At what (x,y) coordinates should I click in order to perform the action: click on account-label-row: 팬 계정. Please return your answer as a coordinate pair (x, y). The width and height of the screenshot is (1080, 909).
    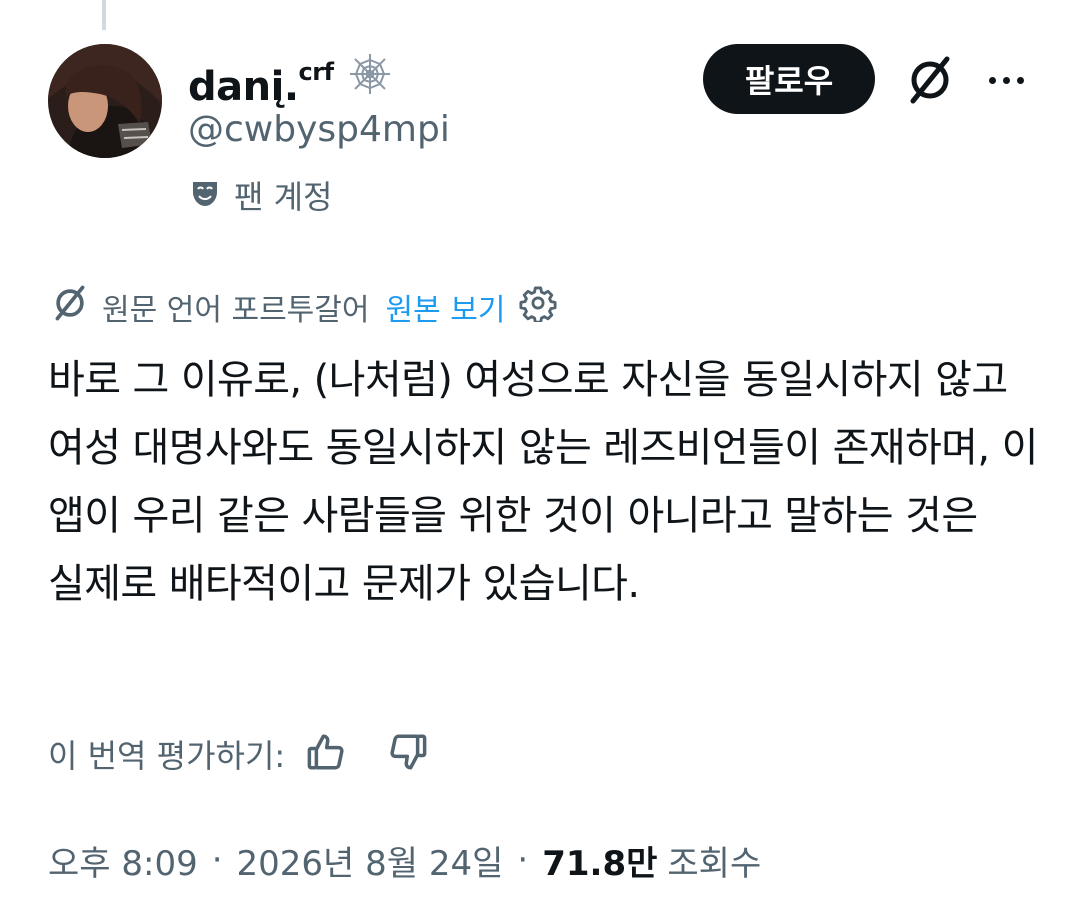
    Looking at the image, I should click on (261, 195).